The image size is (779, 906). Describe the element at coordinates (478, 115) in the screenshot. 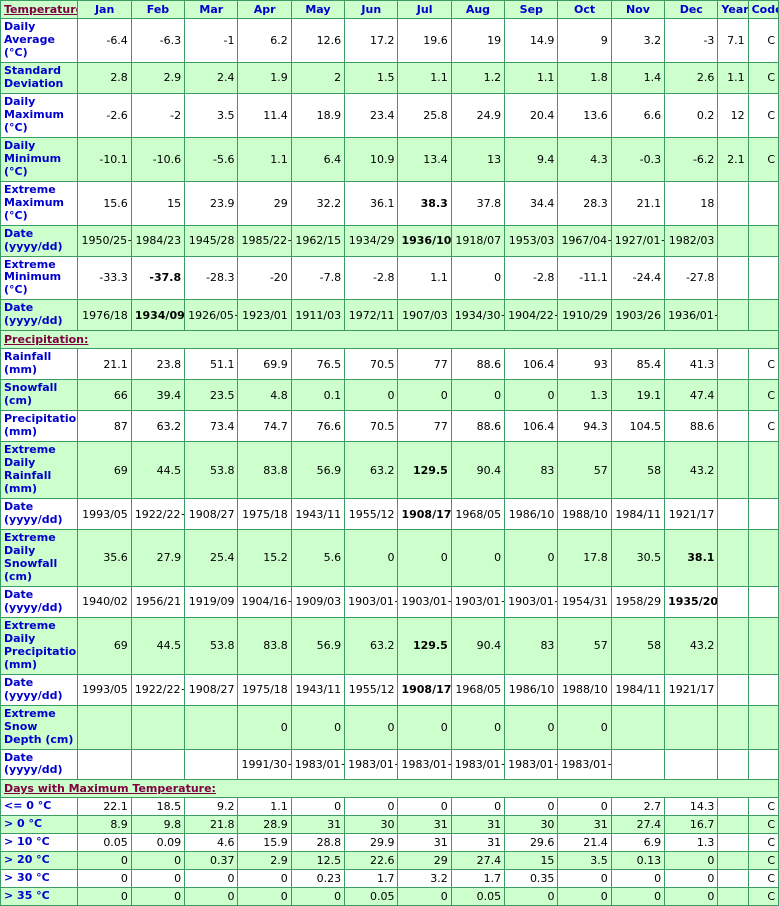

I see `cell-aug: 24.9` at that location.